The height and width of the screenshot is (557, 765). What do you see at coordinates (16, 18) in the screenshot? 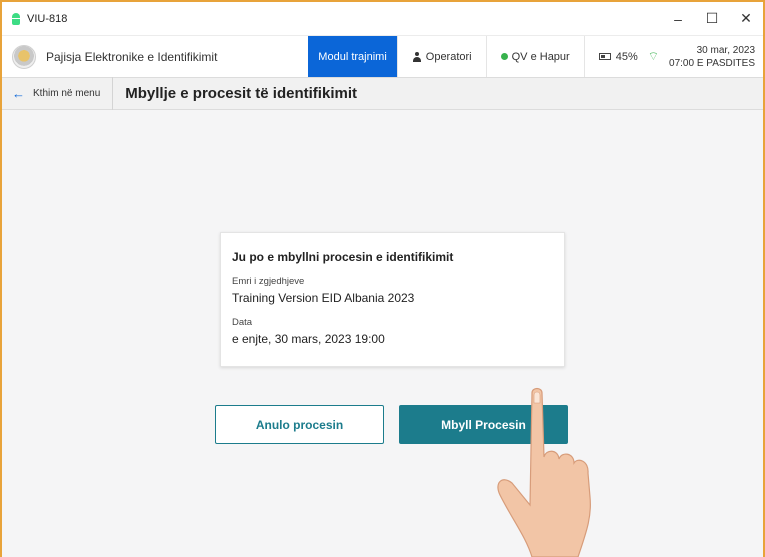
I see `android-icon` at bounding box center [16, 18].